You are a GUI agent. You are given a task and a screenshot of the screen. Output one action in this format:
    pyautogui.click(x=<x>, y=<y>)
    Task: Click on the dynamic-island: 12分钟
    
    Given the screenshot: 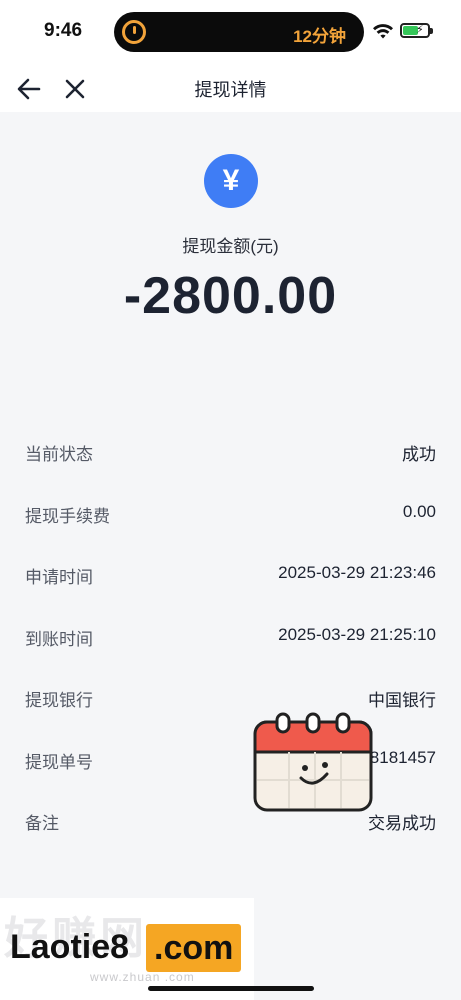 What is the action you would take?
    pyautogui.click(x=239, y=32)
    